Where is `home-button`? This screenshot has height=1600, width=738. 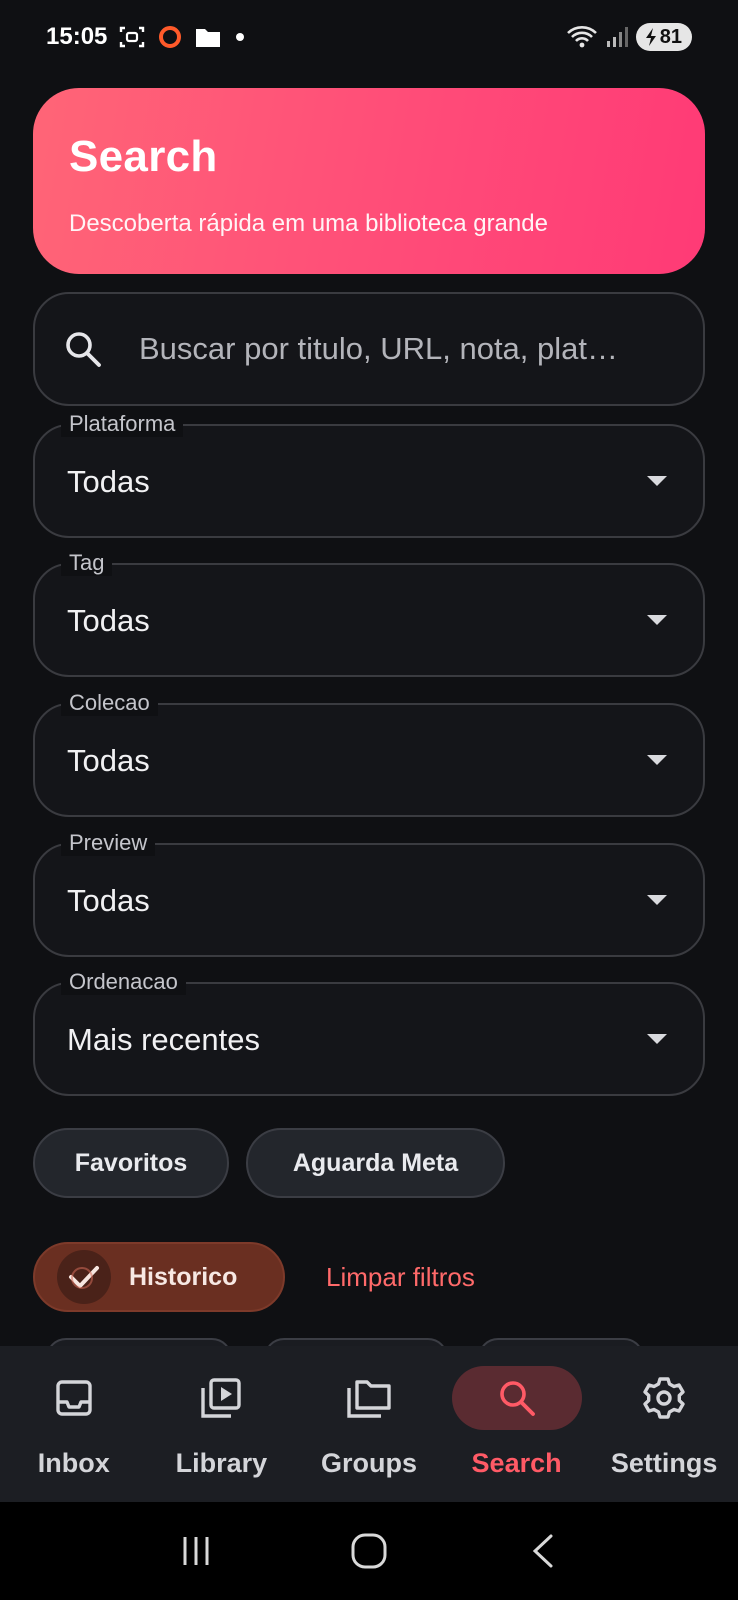 home-button is located at coordinates (369, 1551).